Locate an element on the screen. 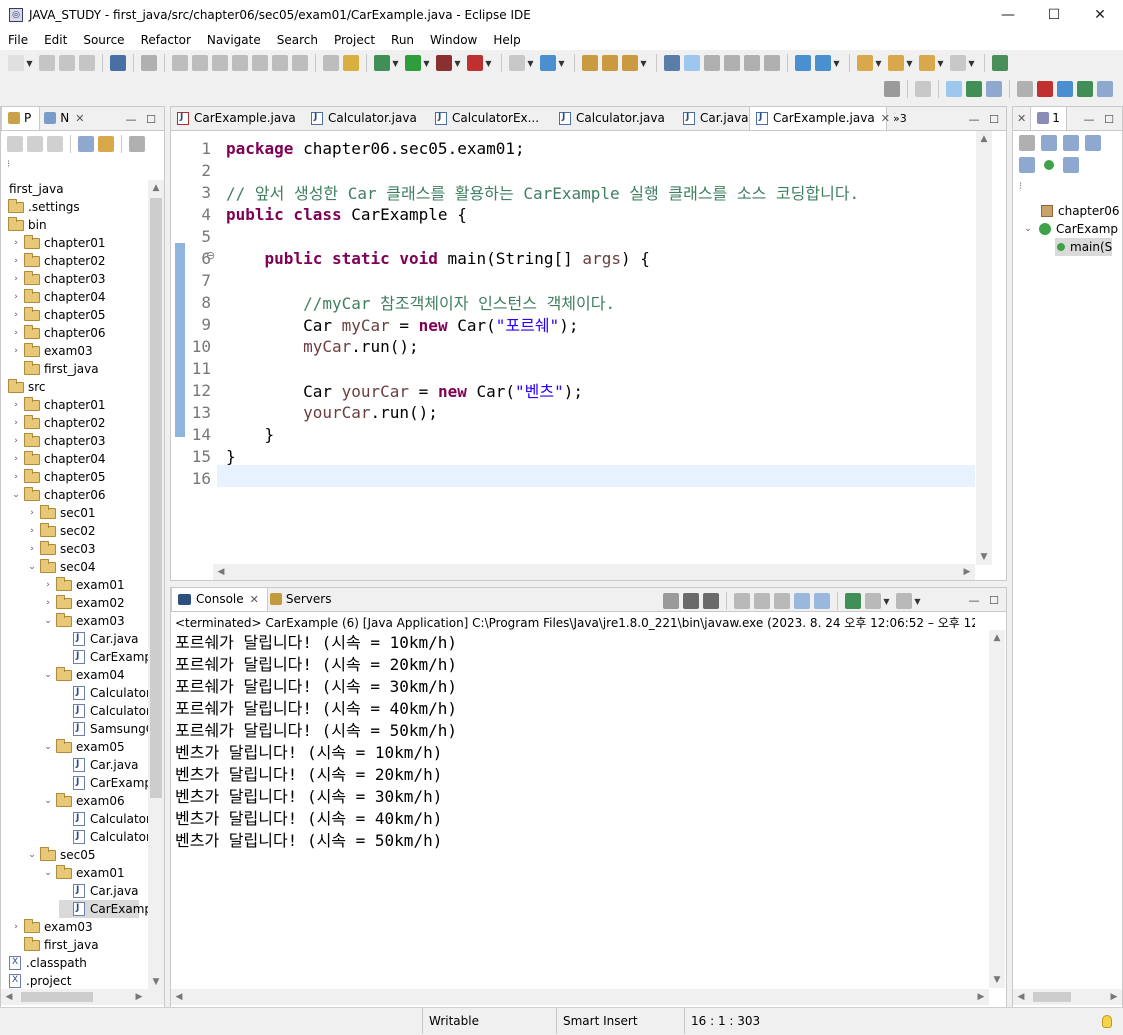 This screenshot has width=1123, height=1035. tree-item: ⌄ exam03 is located at coordinates (84, 621).